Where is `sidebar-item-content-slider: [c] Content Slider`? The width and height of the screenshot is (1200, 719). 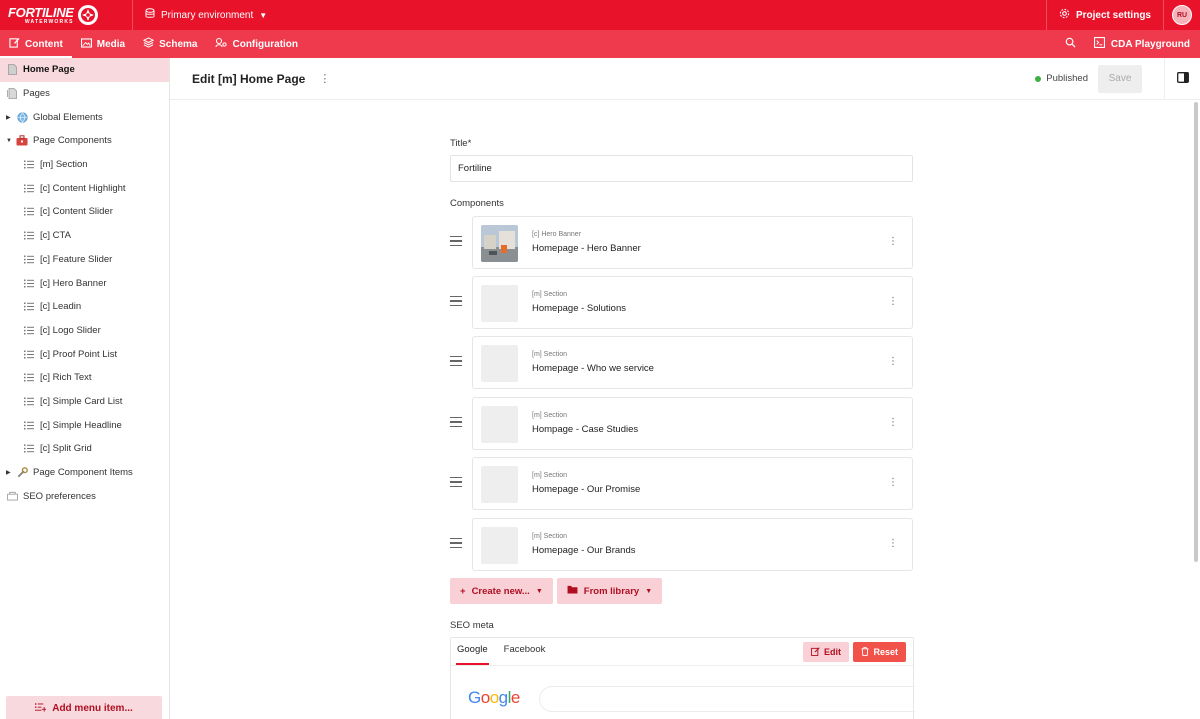
sidebar-item-content-slider: [c] Content Slider is located at coordinates (84, 212).